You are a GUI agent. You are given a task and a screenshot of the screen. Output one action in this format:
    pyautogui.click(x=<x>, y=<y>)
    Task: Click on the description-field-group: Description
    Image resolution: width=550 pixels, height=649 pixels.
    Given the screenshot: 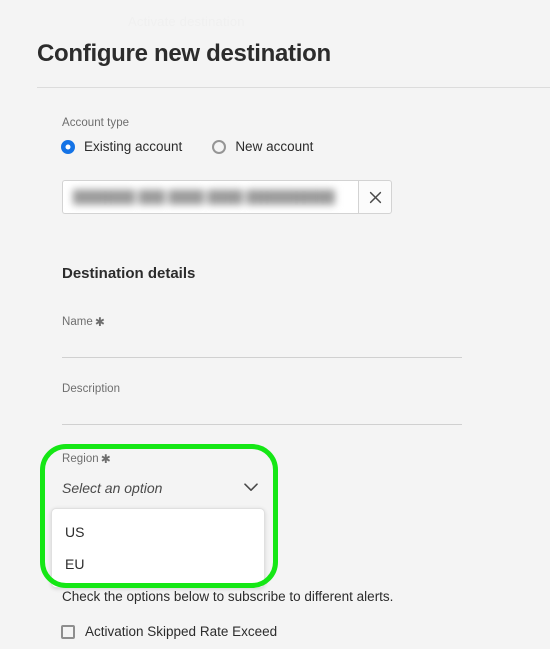 What is the action you would take?
    pyautogui.click(x=262, y=404)
    